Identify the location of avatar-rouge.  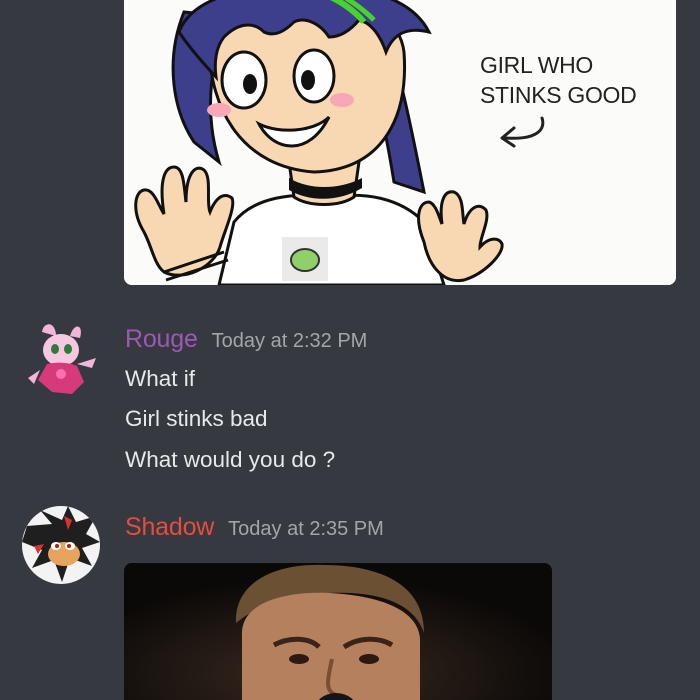
(61, 361).